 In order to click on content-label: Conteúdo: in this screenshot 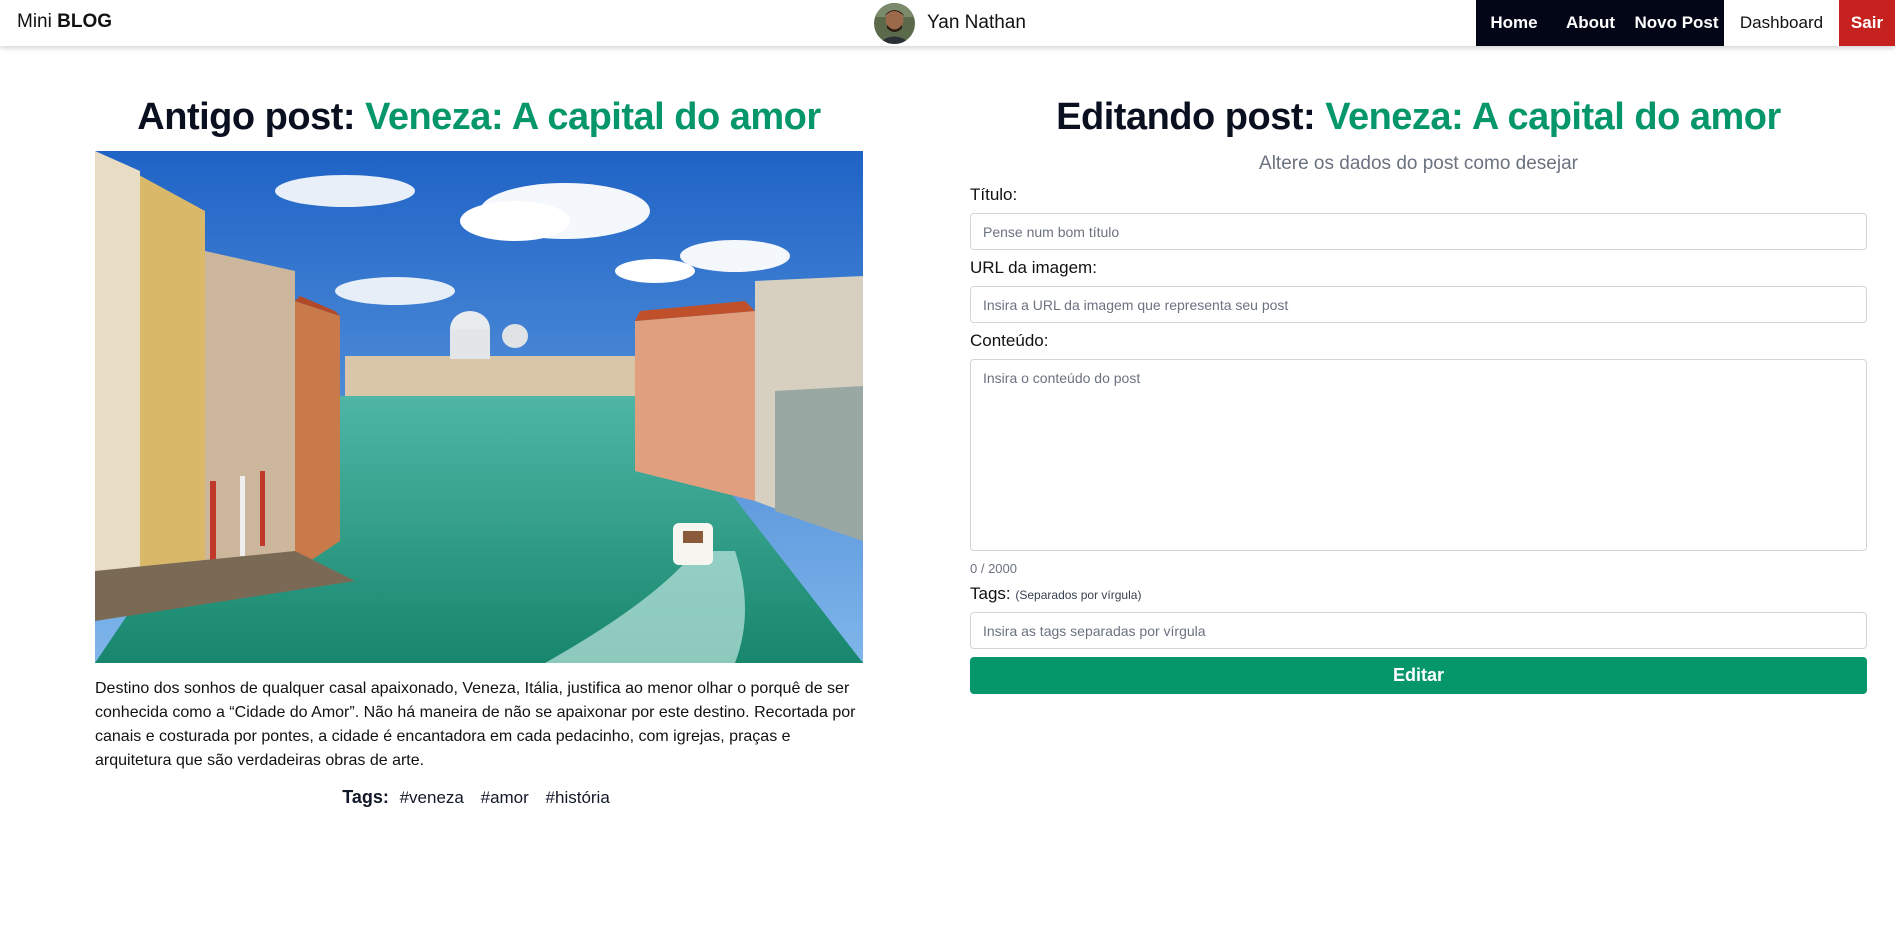, I will do `click(1009, 340)`.